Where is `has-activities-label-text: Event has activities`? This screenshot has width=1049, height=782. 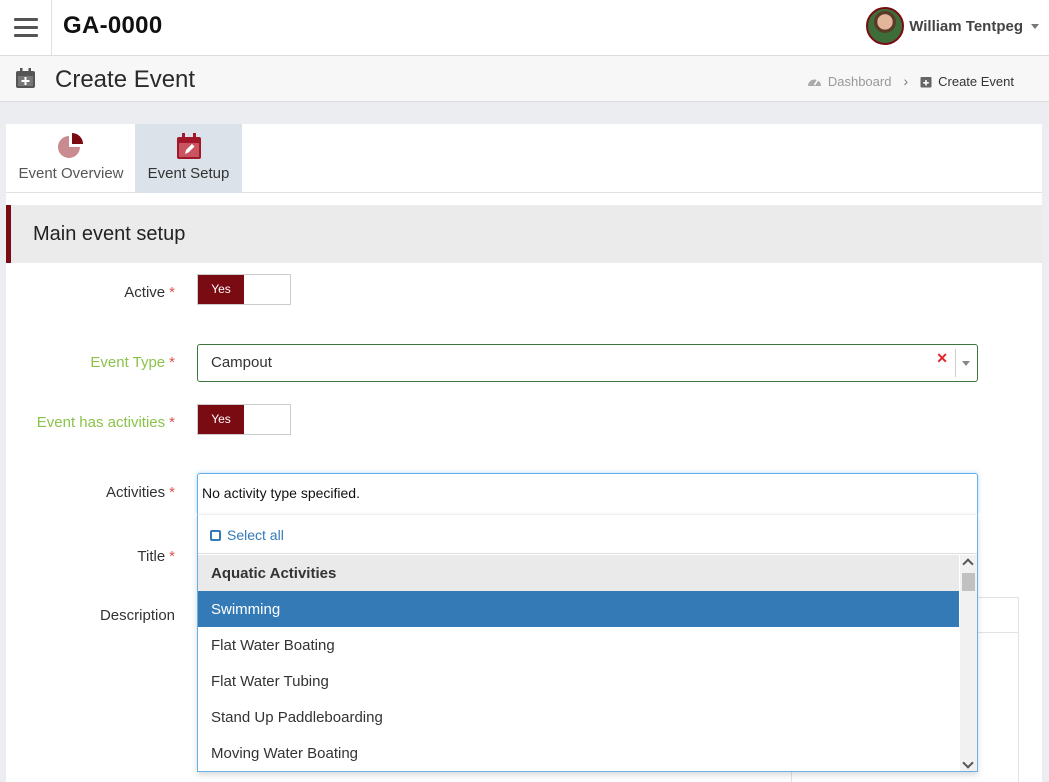
has-activities-label-text: Event has activities is located at coordinates (101, 422).